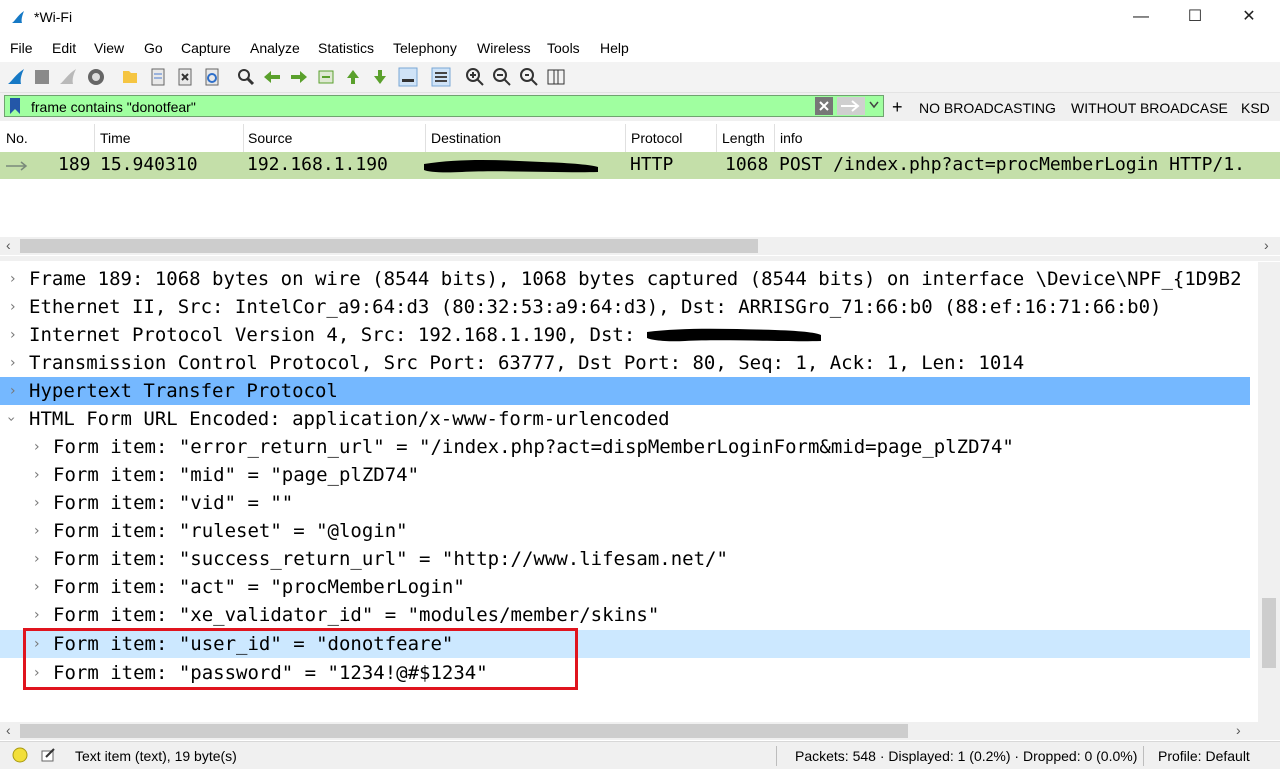 This screenshot has width=1280, height=769. Describe the element at coordinates (441, 77) in the screenshot. I see `colorize-icon` at that location.